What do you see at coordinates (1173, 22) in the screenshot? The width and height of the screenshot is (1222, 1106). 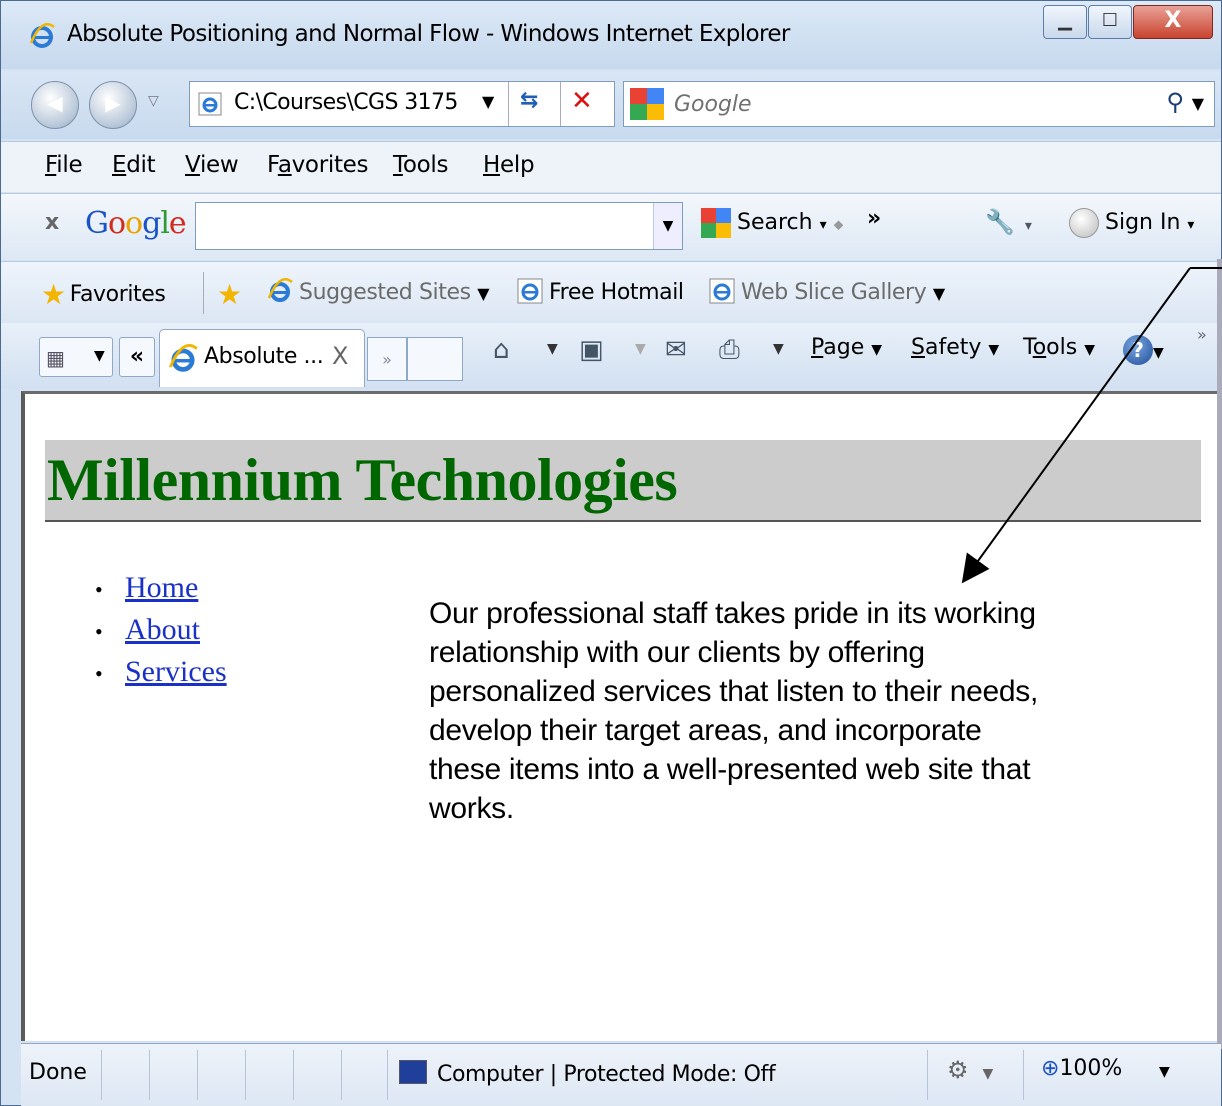 I see `close-button: X` at bounding box center [1173, 22].